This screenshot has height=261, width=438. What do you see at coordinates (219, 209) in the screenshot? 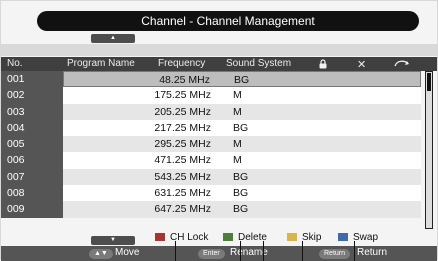
I see `table-row: 009 647.25 MHz BG` at bounding box center [219, 209].